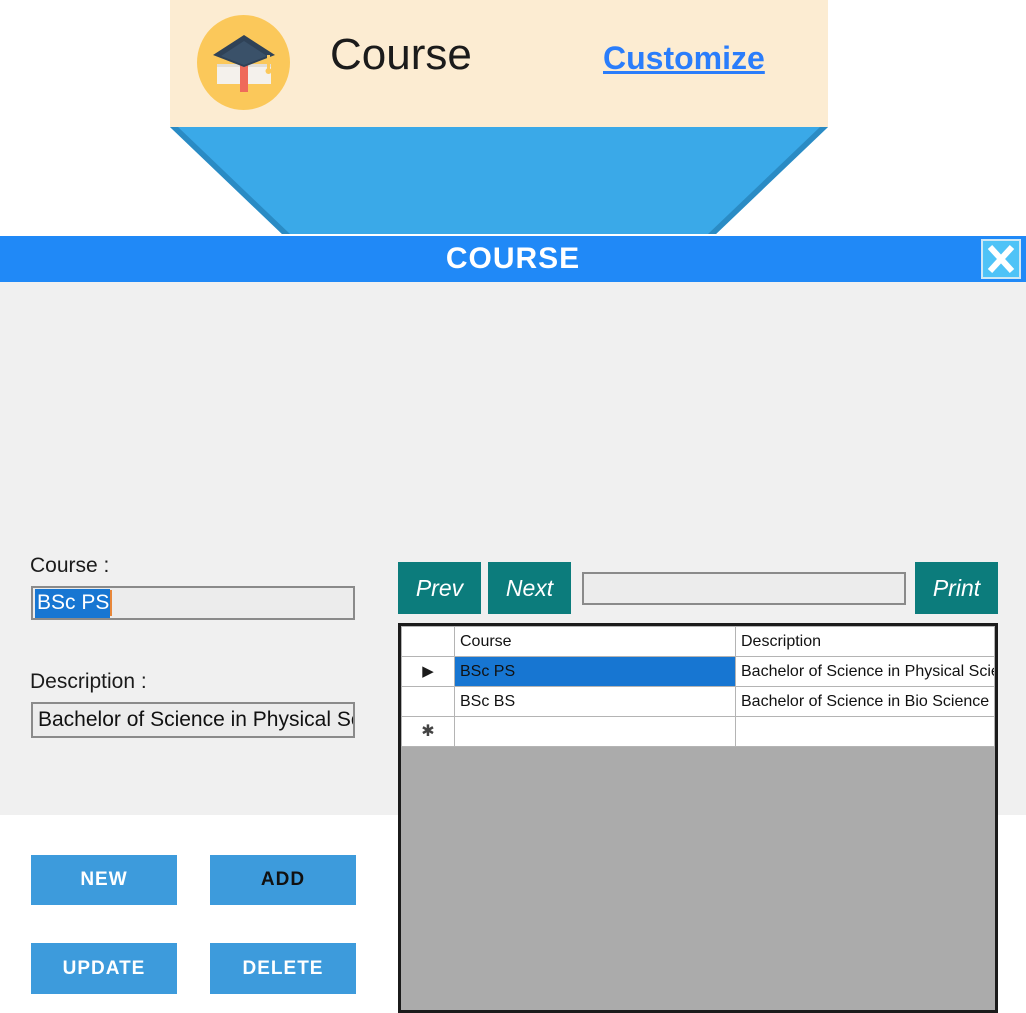 The height and width of the screenshot is (1013, 1026). Describe the element at coordinates (428, 641) in the screenshot. I see `row-selector-column-header` at that location.